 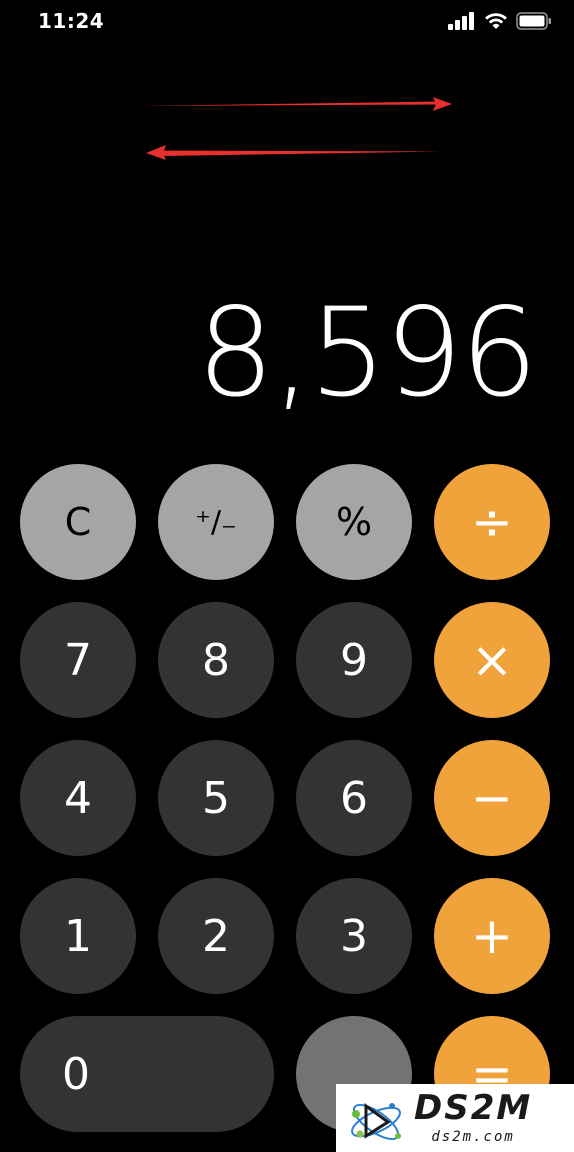 I want to click on annotation-arrows, so click(x=295, y=128).